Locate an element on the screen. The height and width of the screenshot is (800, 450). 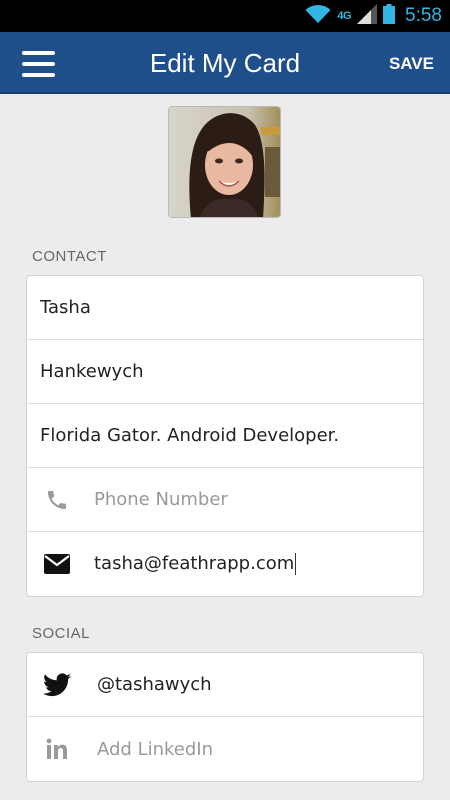
email-icon is located at coordinates (57, 564).